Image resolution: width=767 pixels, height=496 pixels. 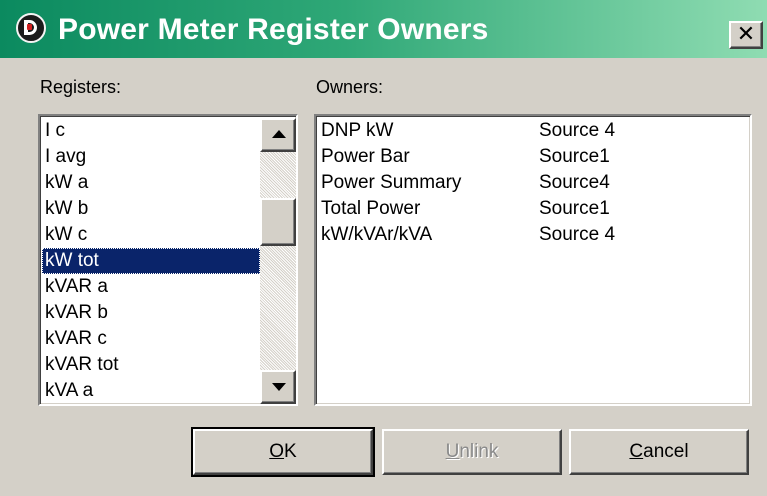 I want to click on register-item: I avg, so click(x=151, y=157).